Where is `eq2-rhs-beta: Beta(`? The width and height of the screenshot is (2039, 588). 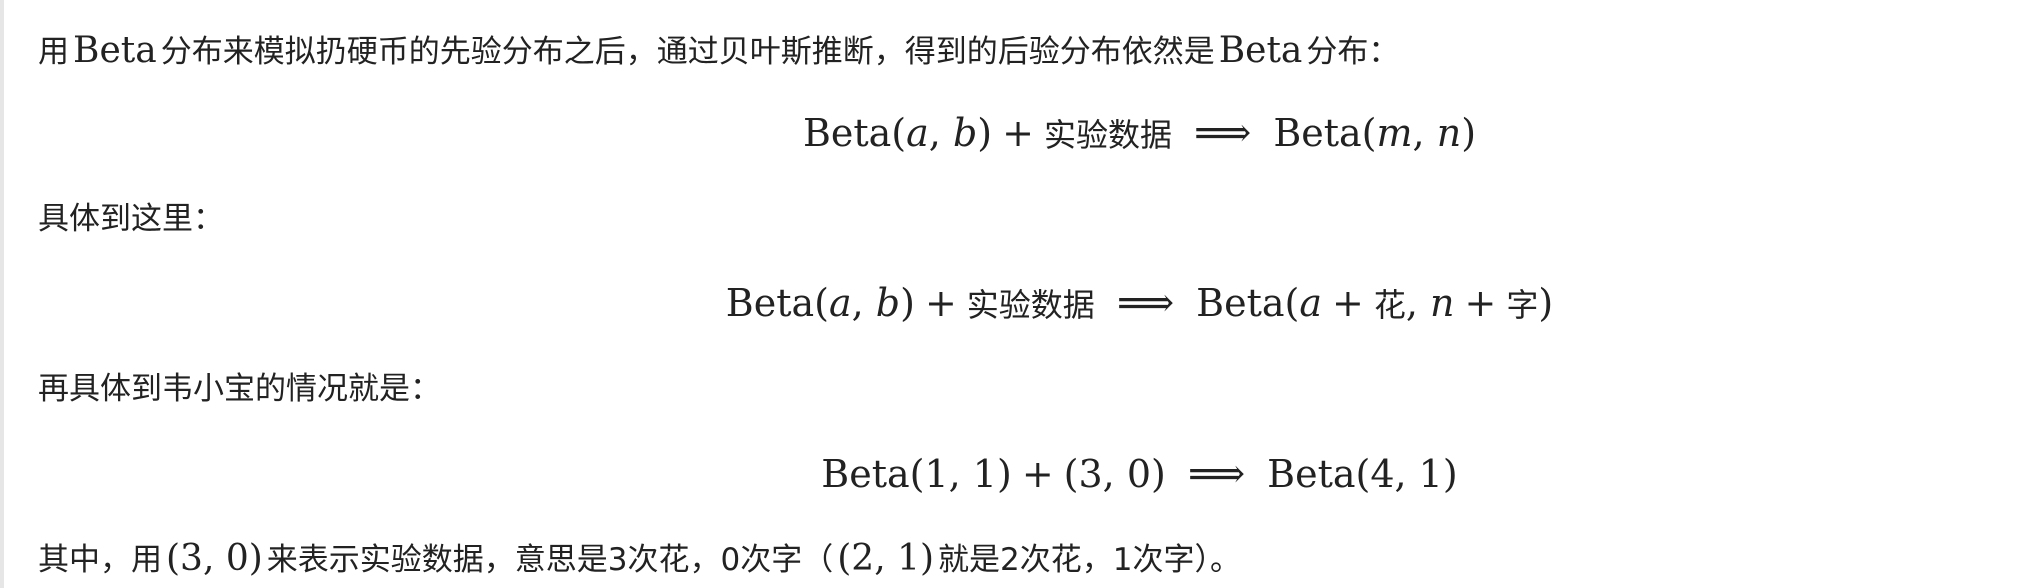 eq2-rhs-beta: Beta( is located at coordinates (1248, 303).